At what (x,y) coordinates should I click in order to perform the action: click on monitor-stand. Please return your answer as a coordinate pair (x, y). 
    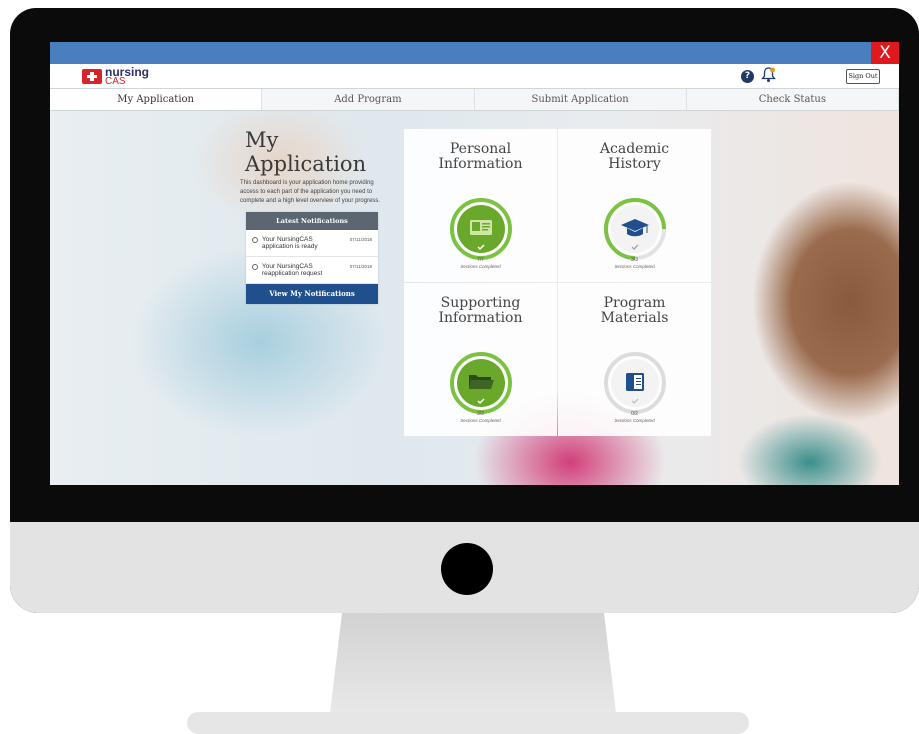
    Looking at the image, I should click on (473, 663).